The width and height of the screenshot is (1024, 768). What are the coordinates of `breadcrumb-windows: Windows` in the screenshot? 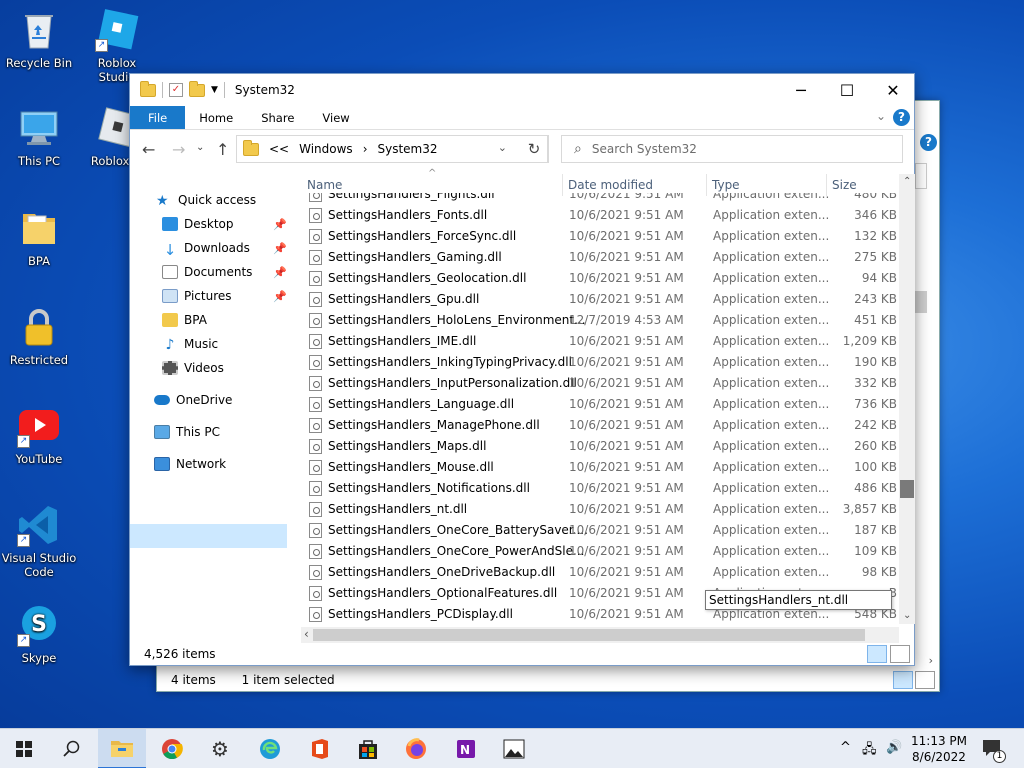 It's located at (326, 149).